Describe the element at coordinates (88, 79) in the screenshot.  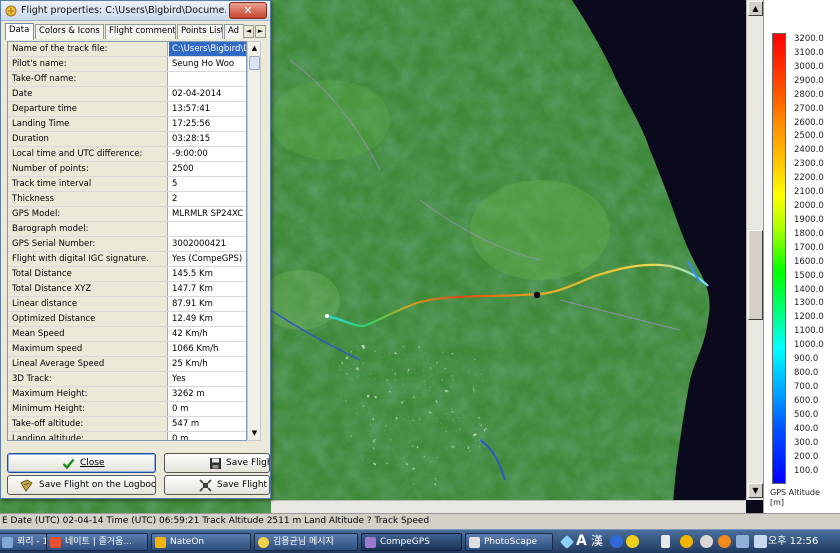
I see `grid-row-label: Take-Off name:` at that location.